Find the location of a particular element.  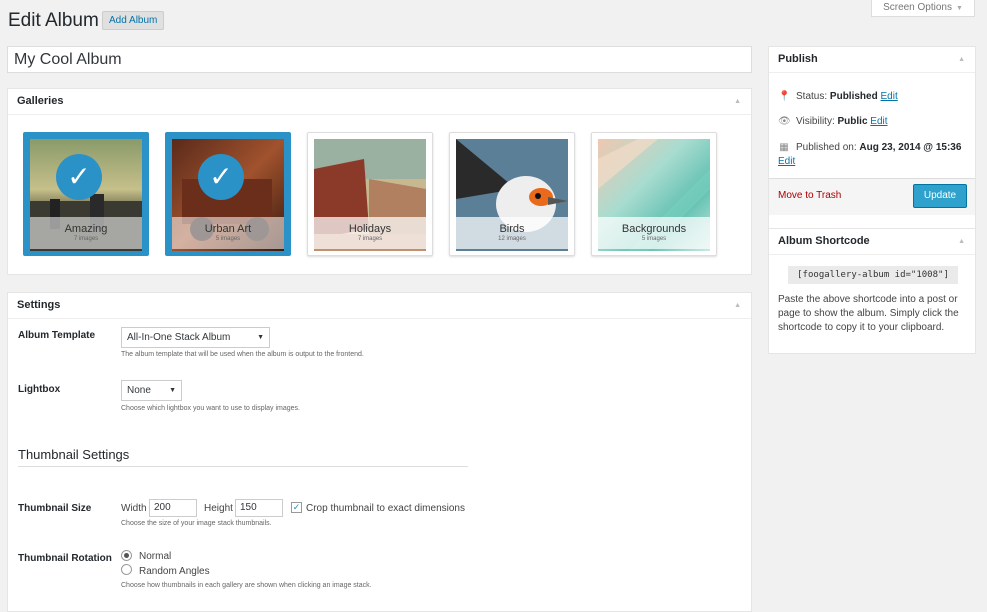

lightbox-label: Lightbox is located at coordinates (39, 389).